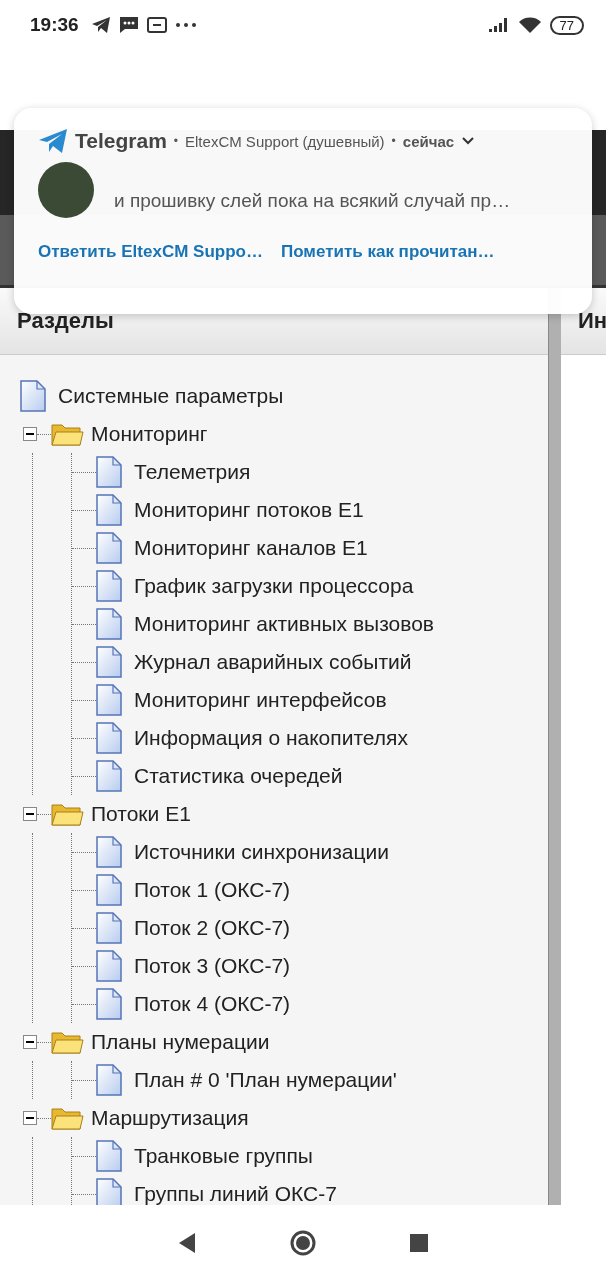  I want to click on tree-folder: Планы нумерации, so click(180, 1042).